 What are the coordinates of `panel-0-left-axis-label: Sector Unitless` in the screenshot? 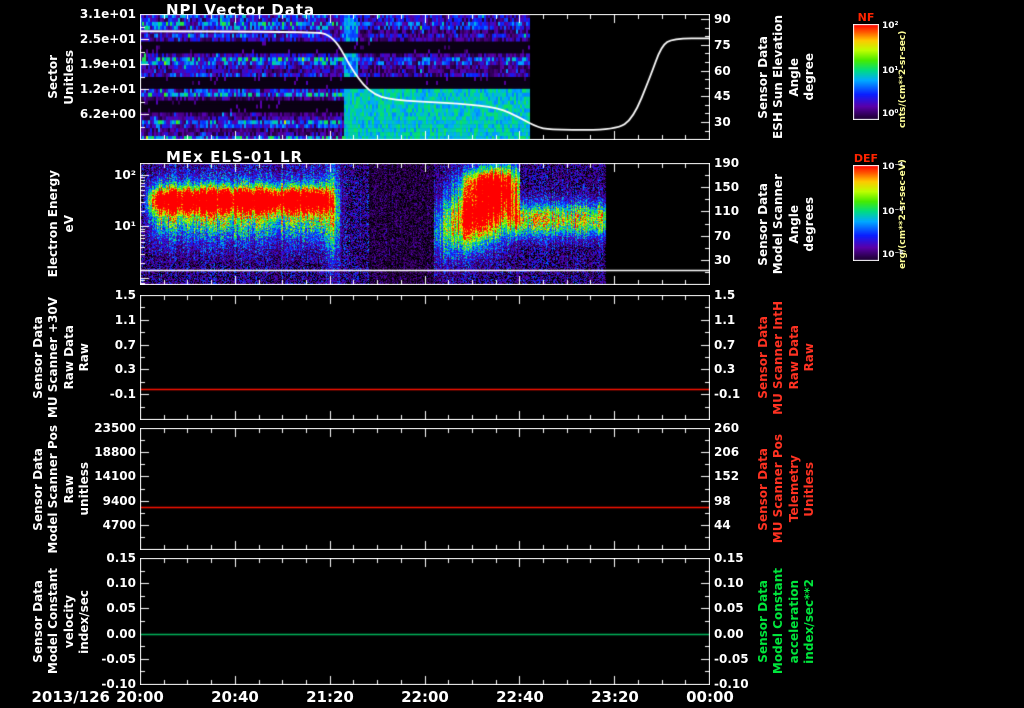 It's located at (61, 77).